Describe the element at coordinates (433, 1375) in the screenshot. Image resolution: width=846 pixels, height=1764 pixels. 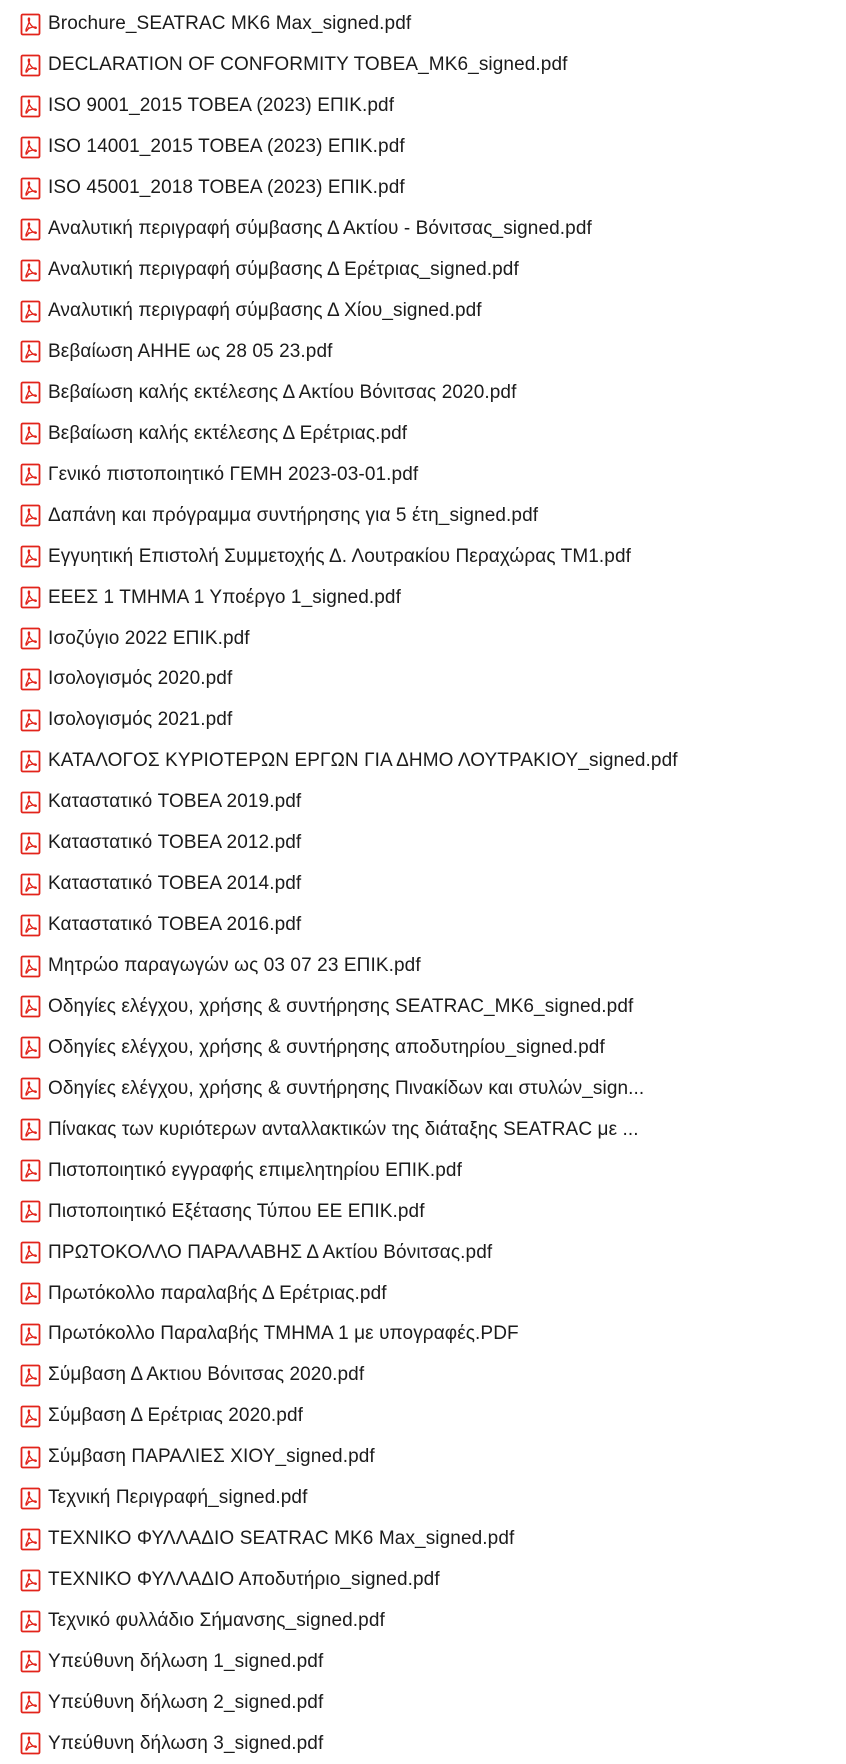
I see `file-item: Σύμβαση Δ Ακτιου Βόνιτσας 2020.pdf` at that location.